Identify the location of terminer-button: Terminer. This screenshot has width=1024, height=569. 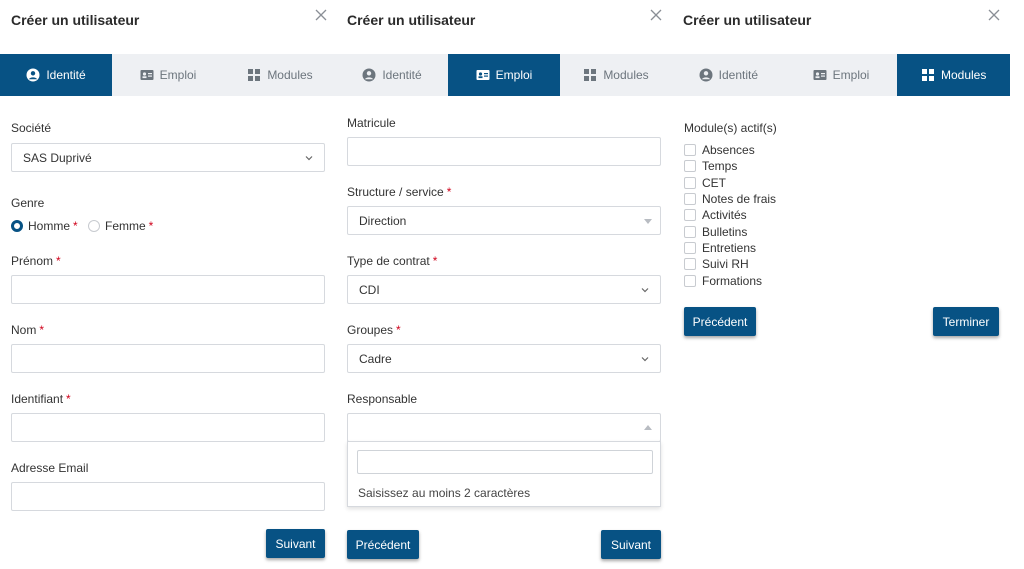
(966, 321).